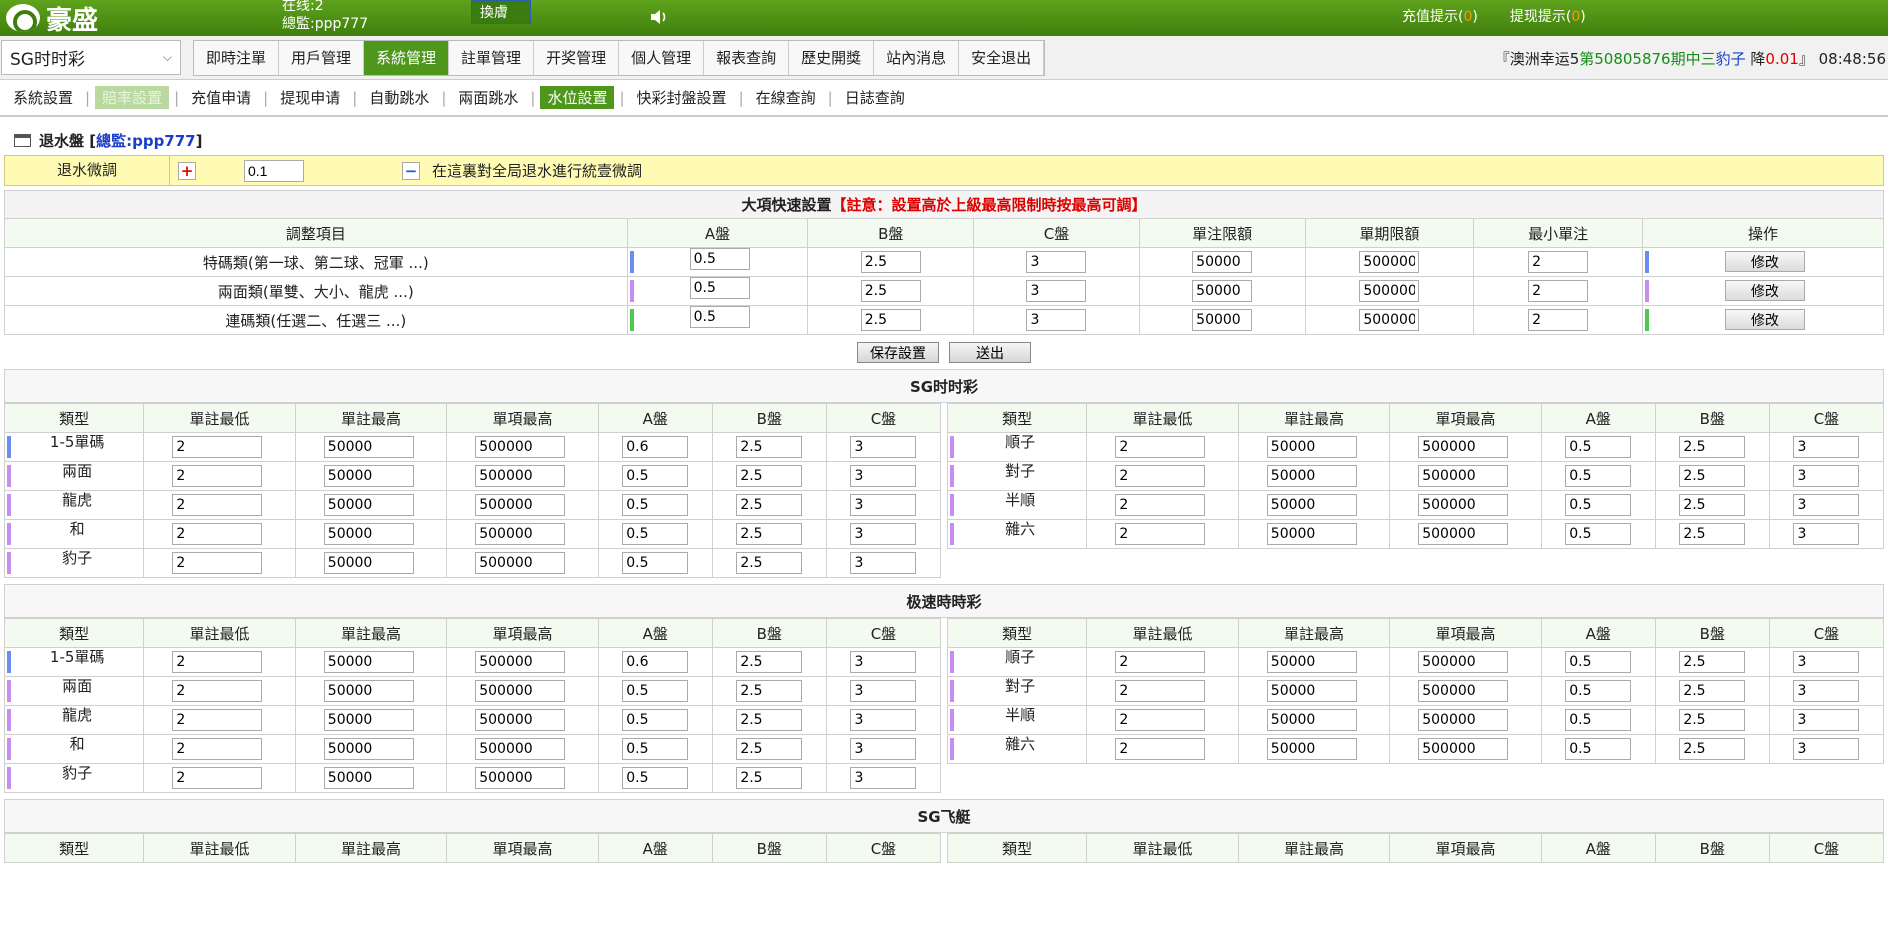  Describe the element at coordinates (399, 97) in the screenshot. I see `sub-nav-item: 自動跳水` at that location.